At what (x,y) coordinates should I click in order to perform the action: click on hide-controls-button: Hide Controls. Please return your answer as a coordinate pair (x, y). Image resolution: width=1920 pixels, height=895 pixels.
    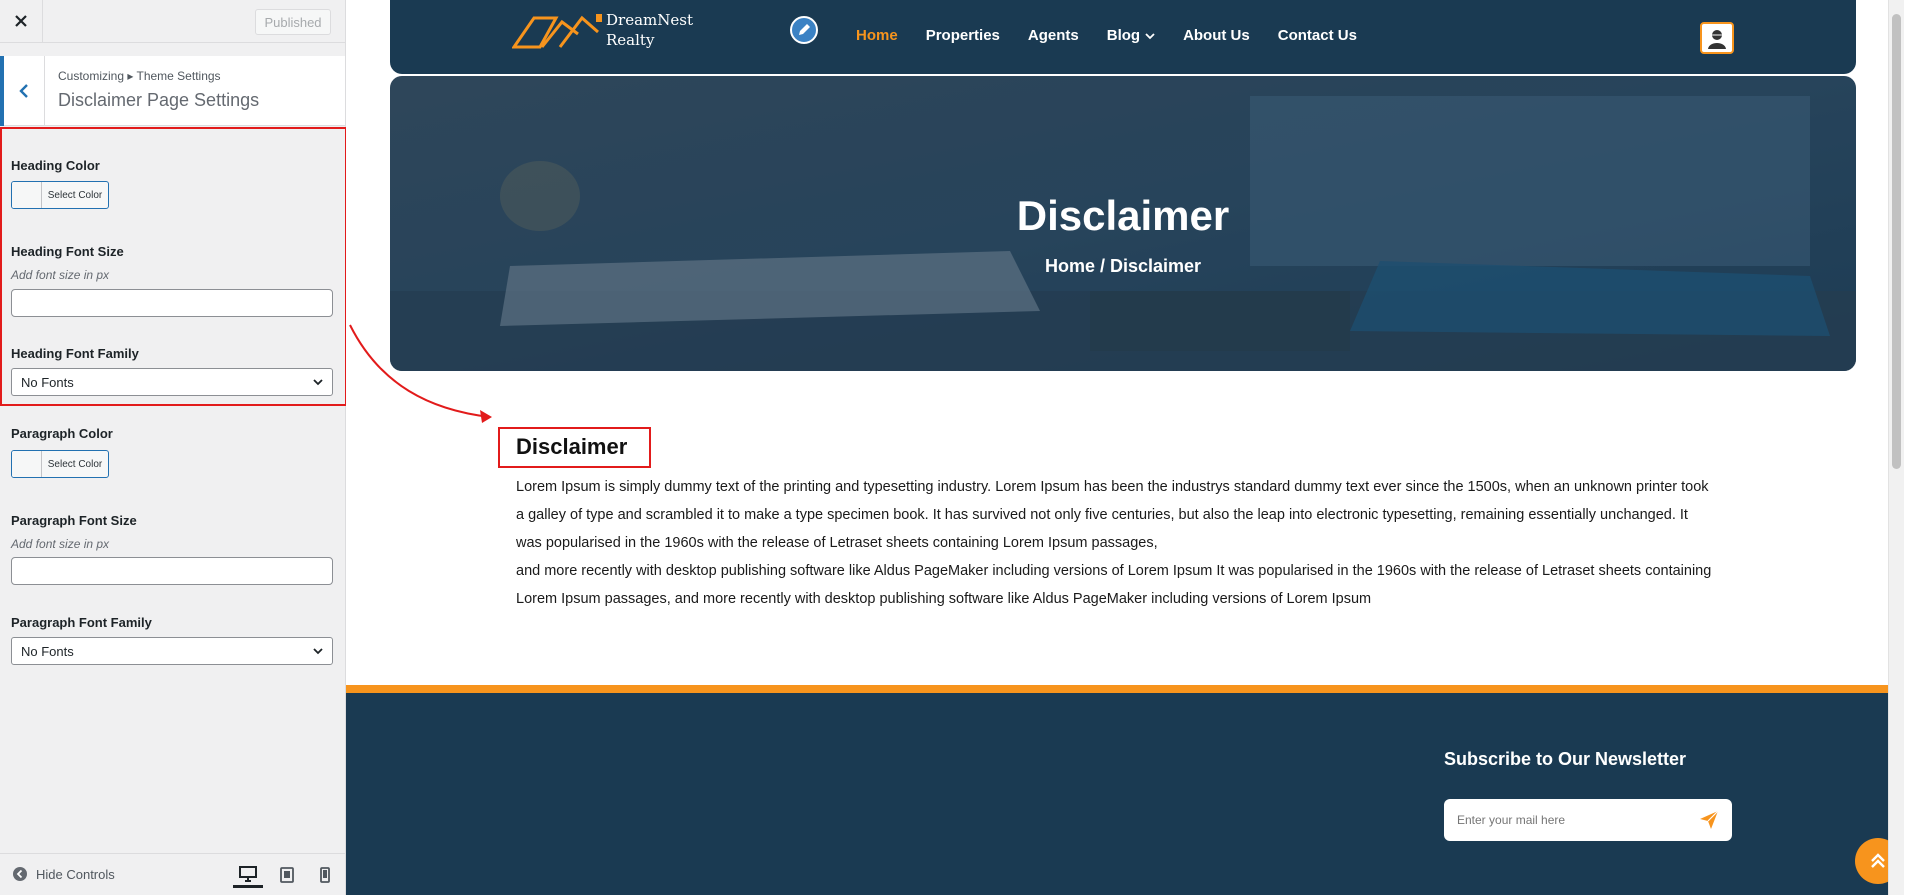
    Looking at the image, I should click on (63, 874).